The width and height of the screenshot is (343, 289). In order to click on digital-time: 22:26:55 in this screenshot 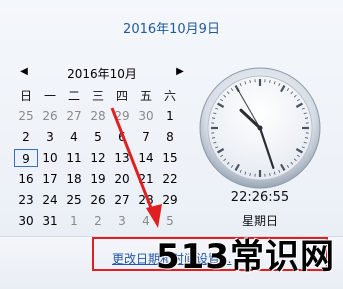, I will do `click(260, 197)`.